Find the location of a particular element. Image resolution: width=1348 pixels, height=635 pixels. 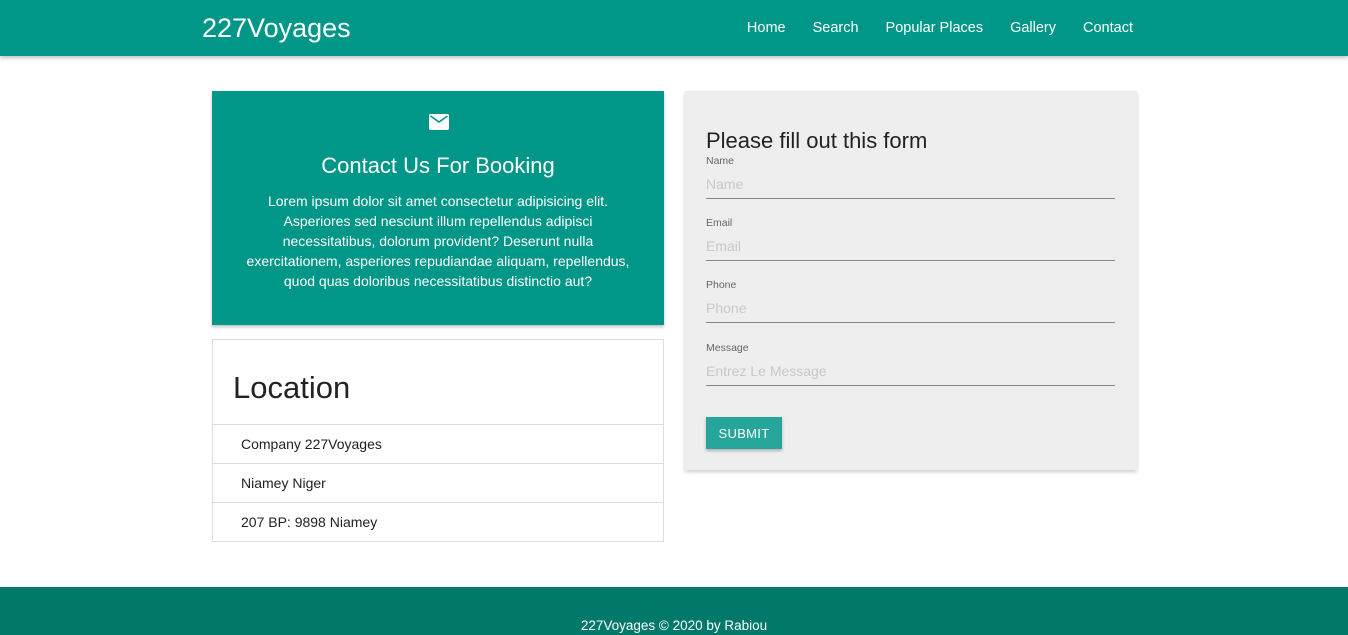

email-label: Email is located at coordinates (719, 223).